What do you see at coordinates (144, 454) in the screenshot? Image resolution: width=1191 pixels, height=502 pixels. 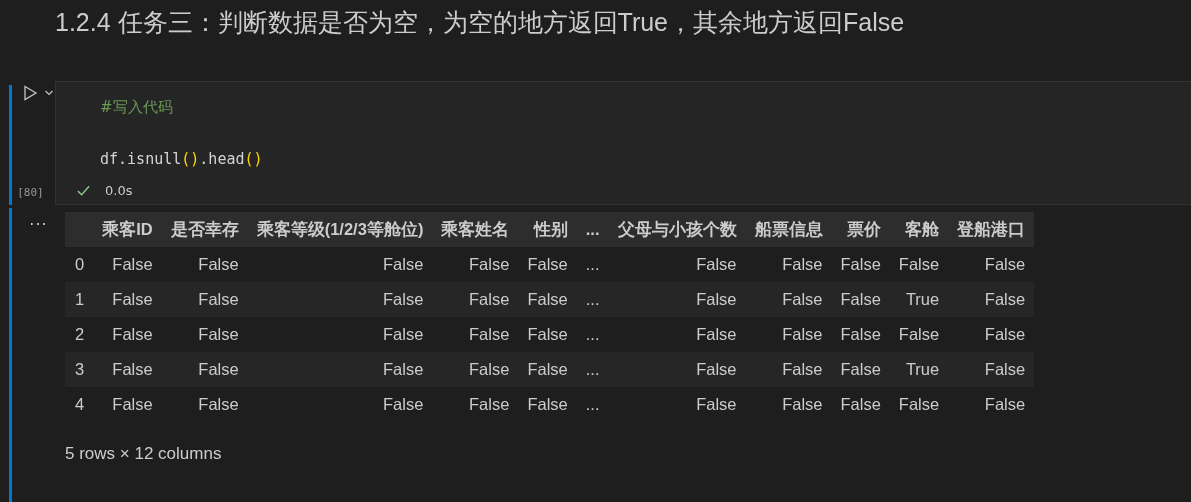 I see `table-summary: 5 rows × 12 columns` at bounding box center [144, 454].